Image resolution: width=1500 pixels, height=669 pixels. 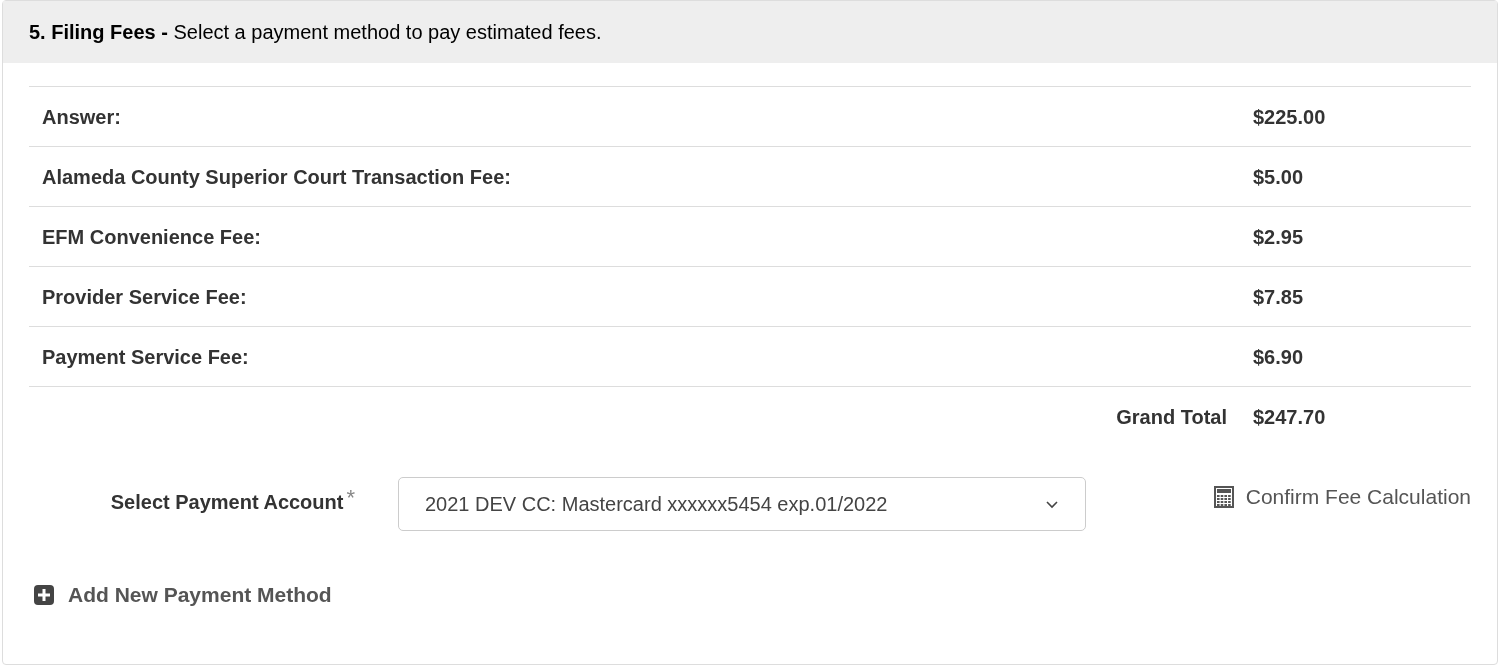 I want to click on fee-amount: $225.00, so click(x=1290, y=117).